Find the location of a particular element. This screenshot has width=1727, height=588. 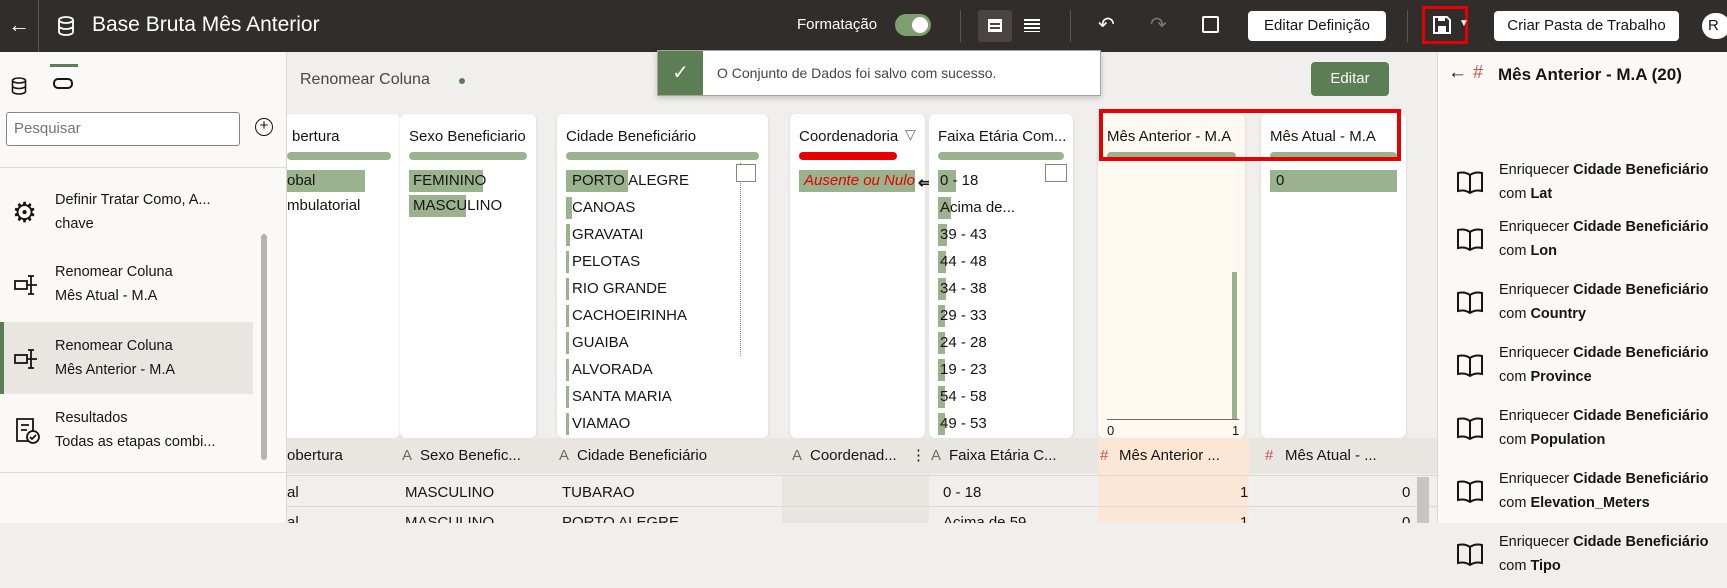

table-view-icon is located at coordinates (995, 26).